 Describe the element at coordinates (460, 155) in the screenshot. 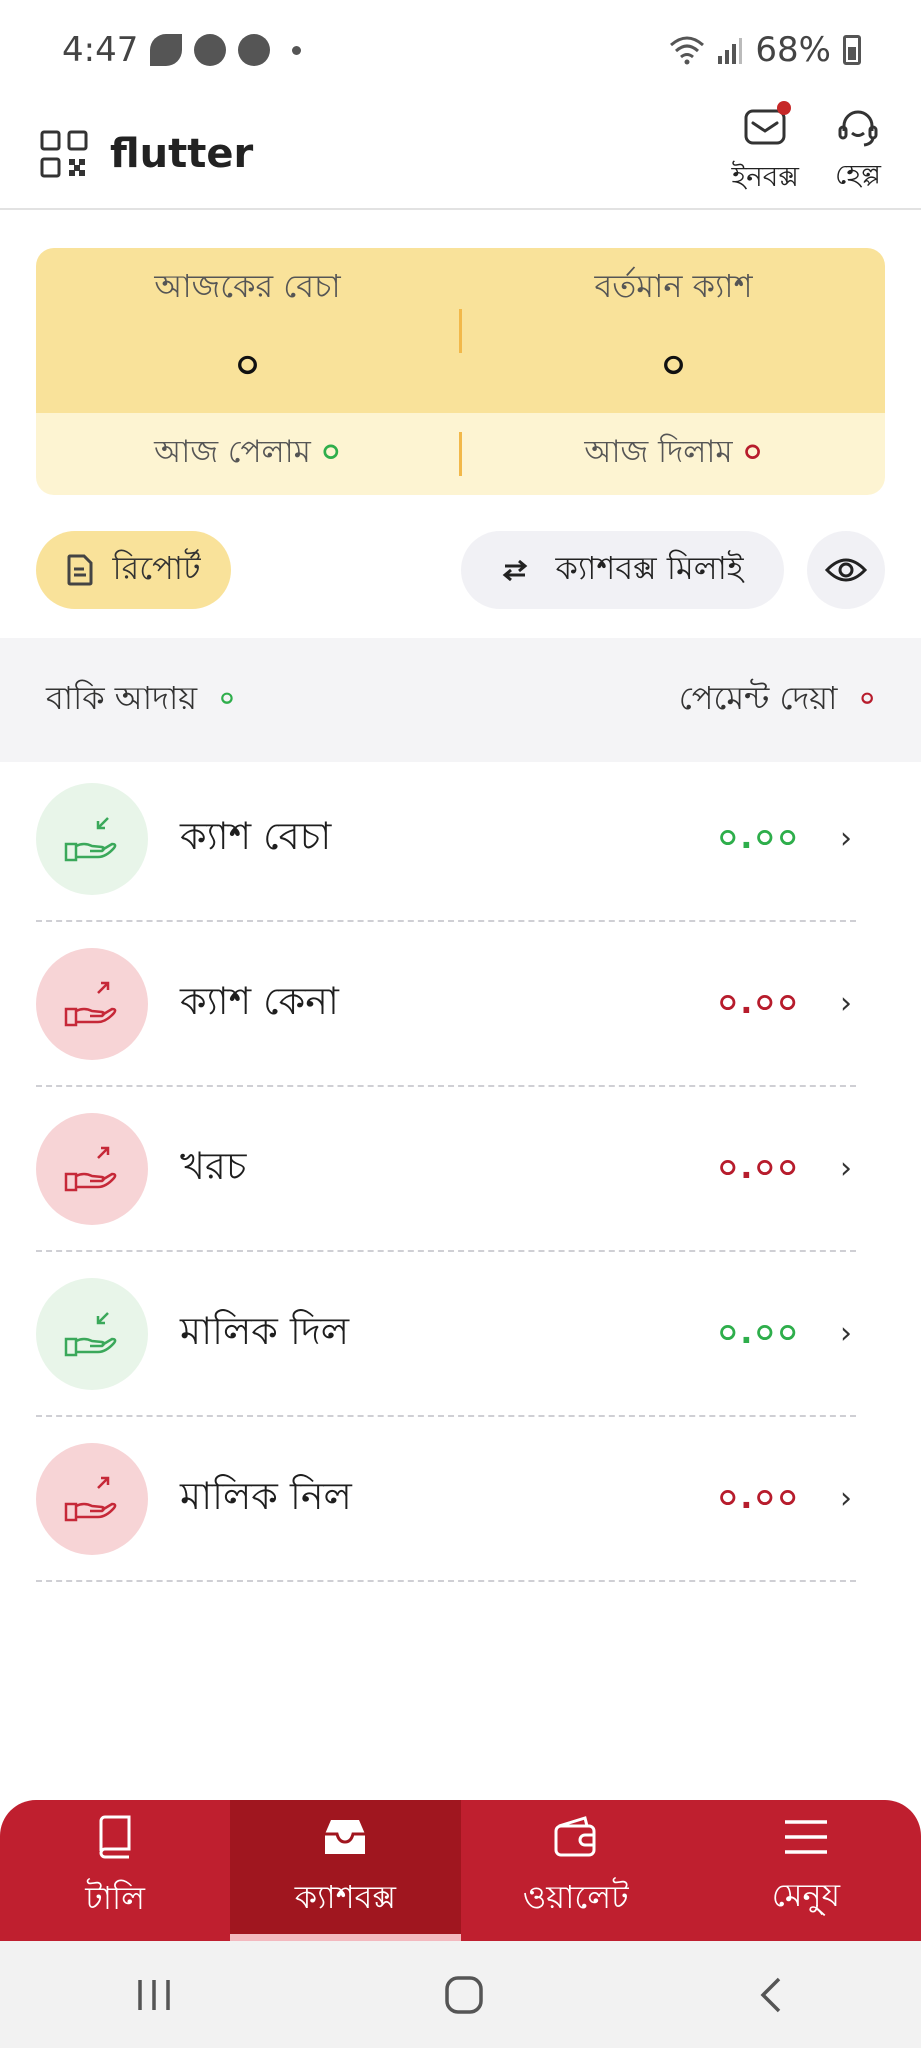

I see `app-bar: flutter ইনবক্স হেল্প` at that location.